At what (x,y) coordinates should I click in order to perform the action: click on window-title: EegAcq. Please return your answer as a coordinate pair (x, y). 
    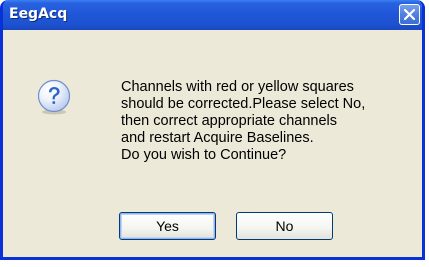
    Looking at the image, I should click on (38, 14).